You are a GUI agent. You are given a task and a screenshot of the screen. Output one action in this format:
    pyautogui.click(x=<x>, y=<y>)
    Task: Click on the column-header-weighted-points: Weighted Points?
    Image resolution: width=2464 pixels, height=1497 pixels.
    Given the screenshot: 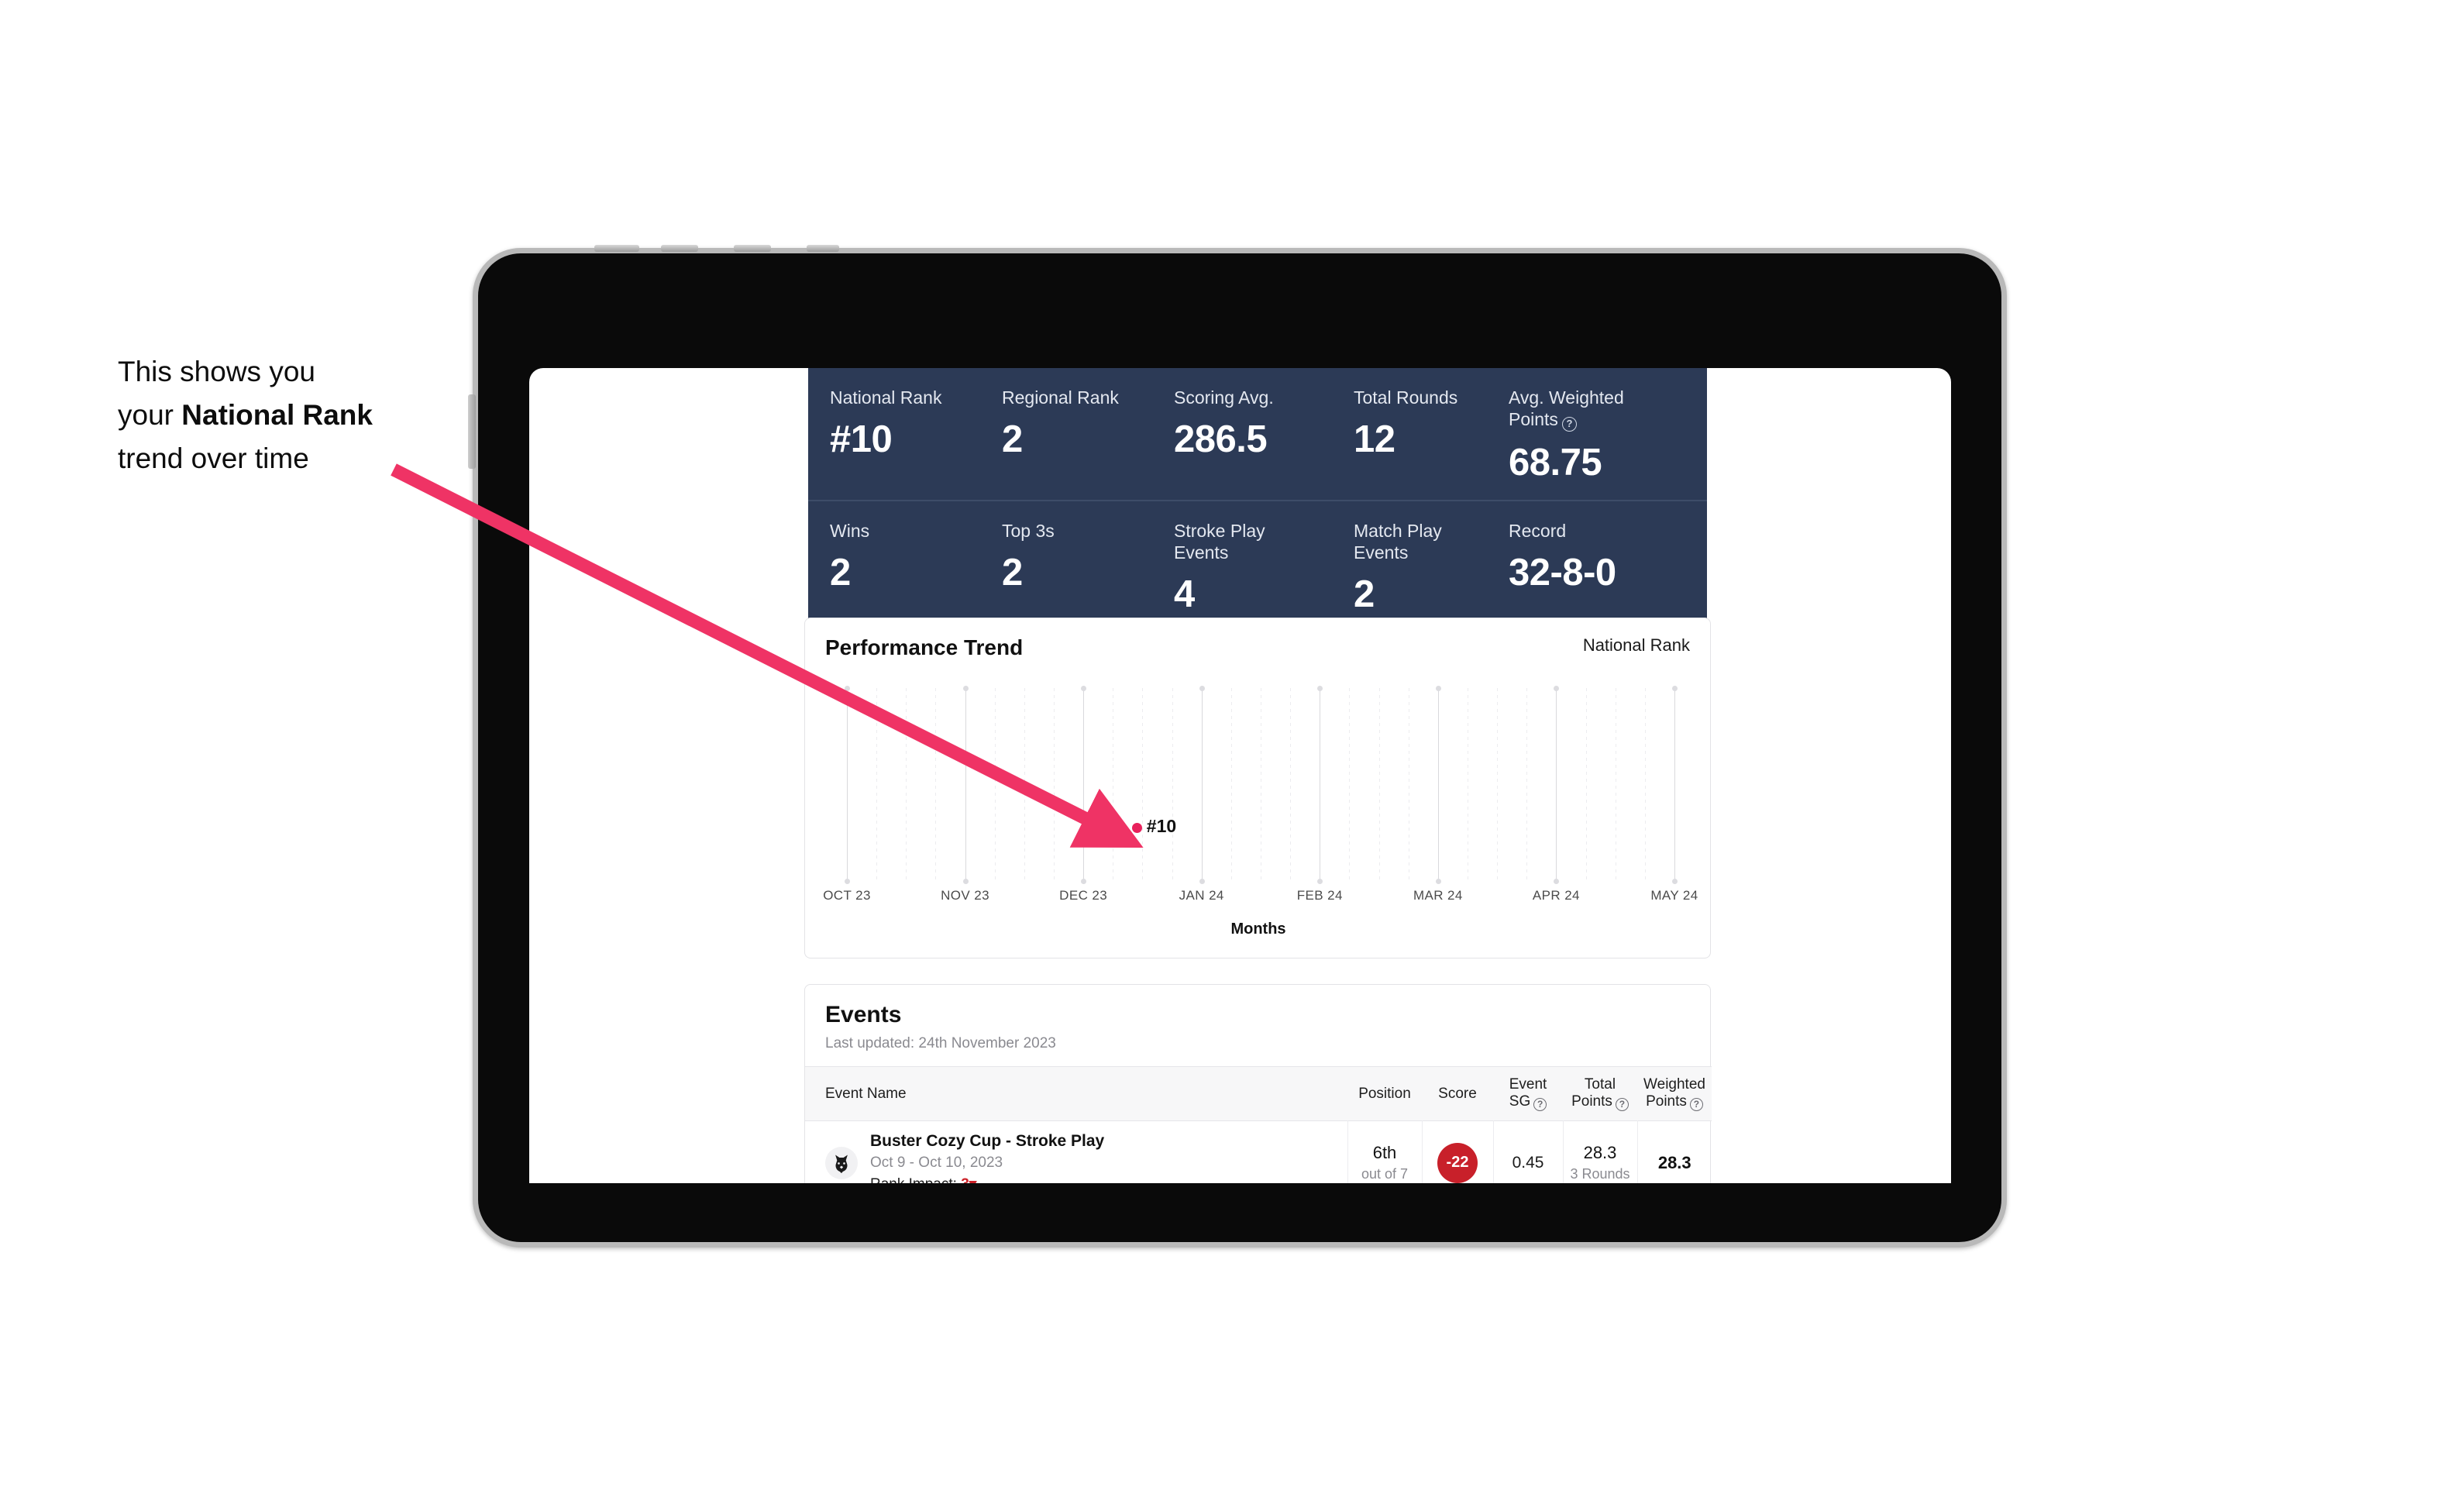 What is the action you would take?
    pyautogui.click(x=1674, y=1094)
    